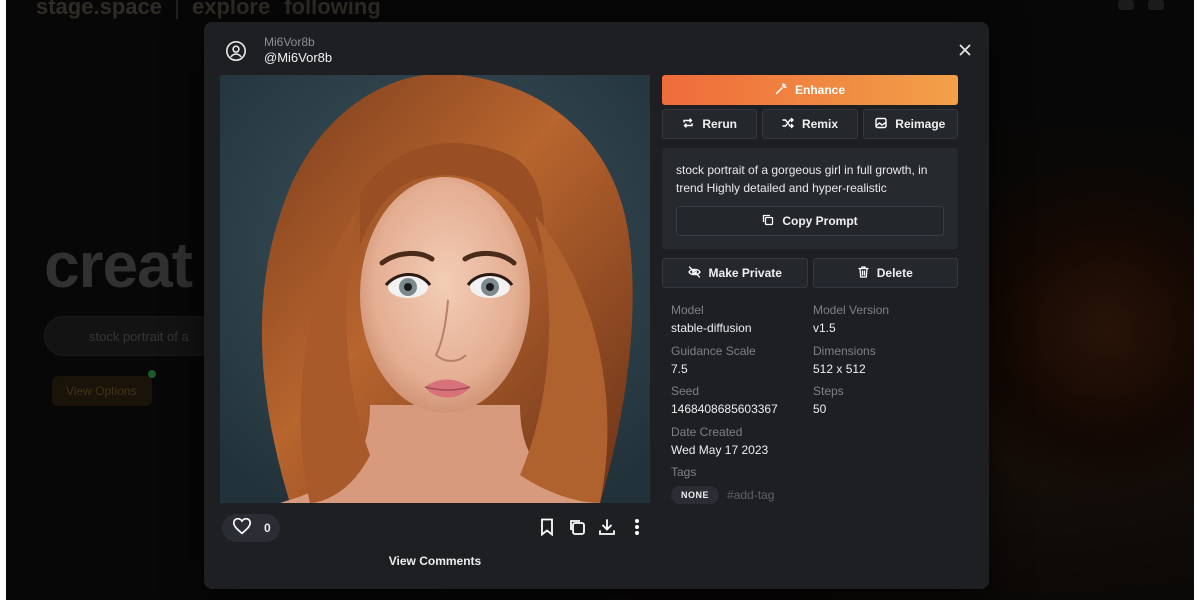  I want to click on view-comments-link: View Comments, so click(435, 561).